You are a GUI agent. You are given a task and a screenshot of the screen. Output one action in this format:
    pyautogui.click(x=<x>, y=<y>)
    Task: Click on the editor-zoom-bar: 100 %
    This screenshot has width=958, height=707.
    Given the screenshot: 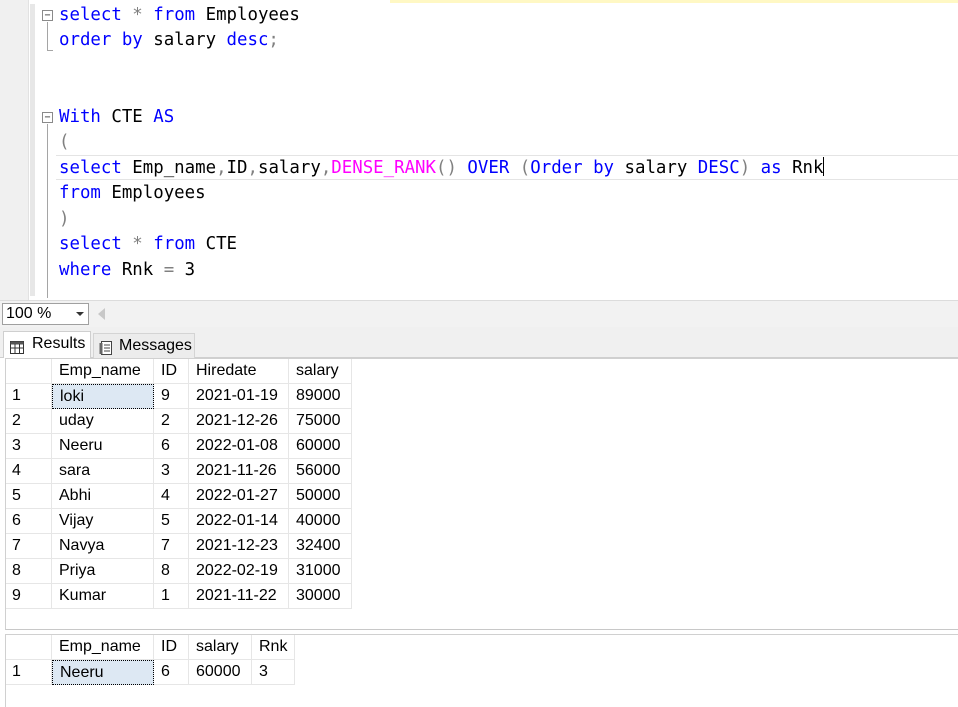 What is the action you would take?
    pyautogui.click(x=479, y=313)
    